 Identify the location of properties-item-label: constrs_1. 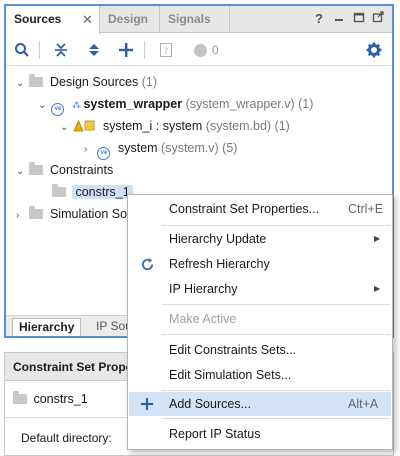
(60, 399).